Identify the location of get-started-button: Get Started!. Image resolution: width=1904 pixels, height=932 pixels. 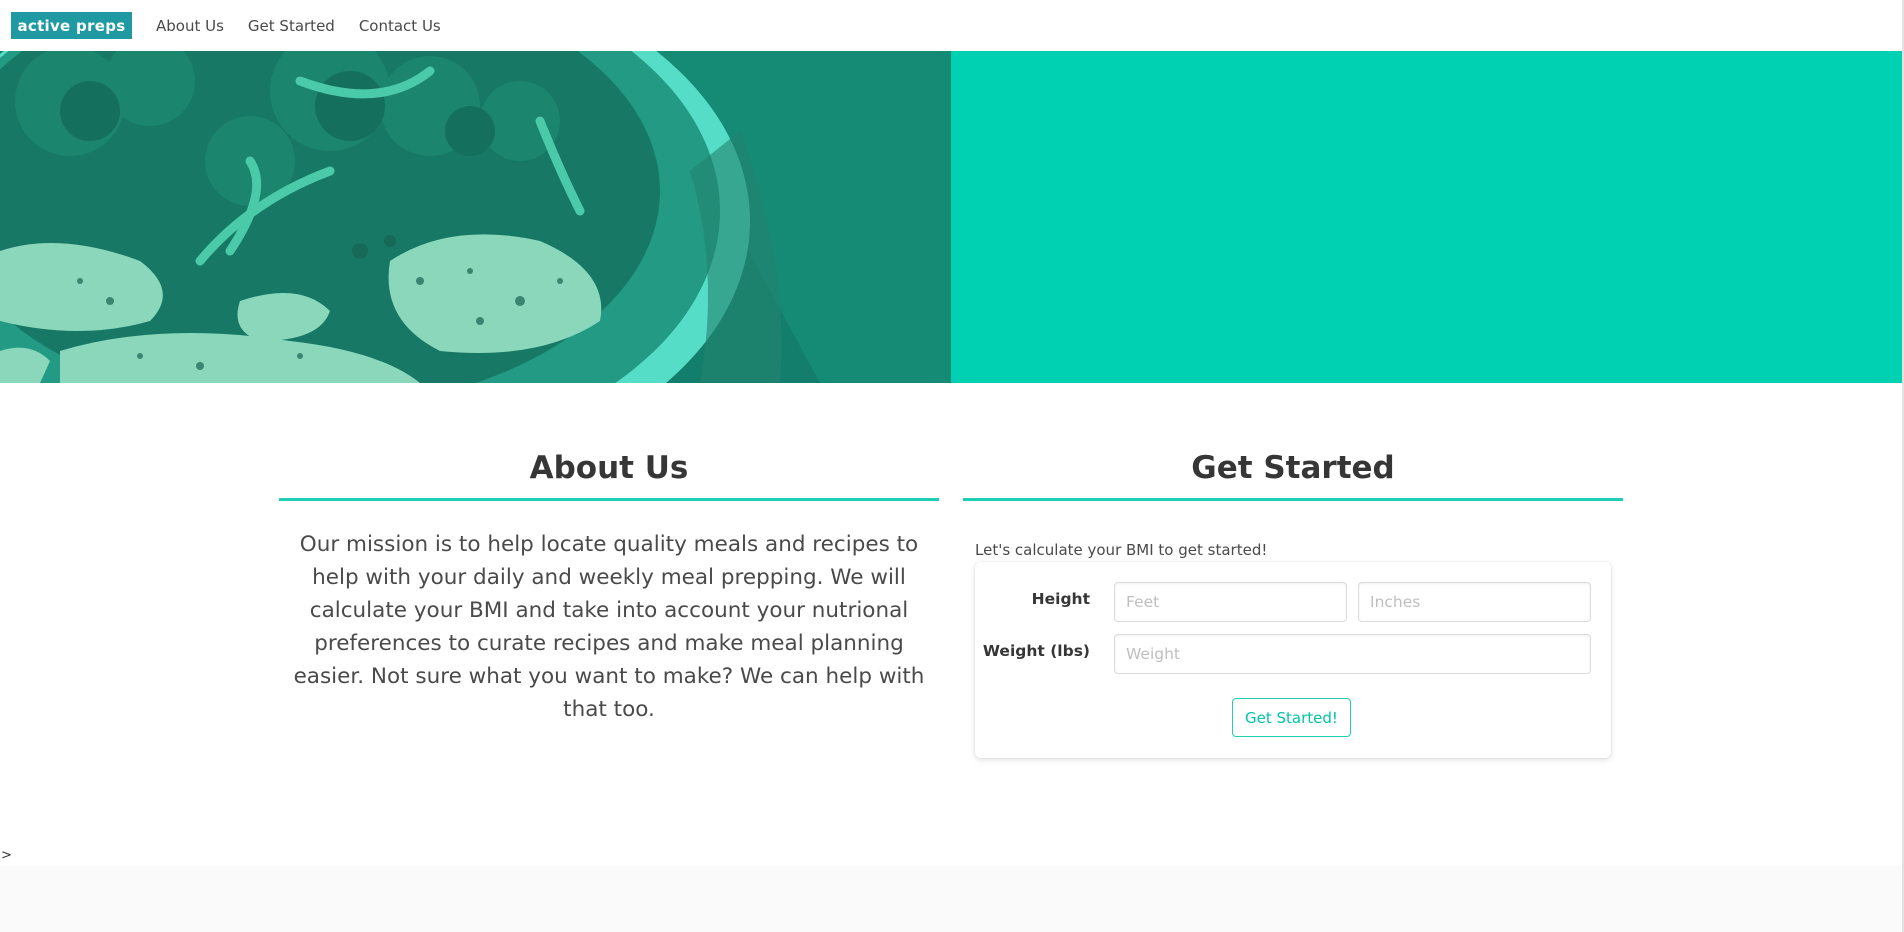
(1291, 717).